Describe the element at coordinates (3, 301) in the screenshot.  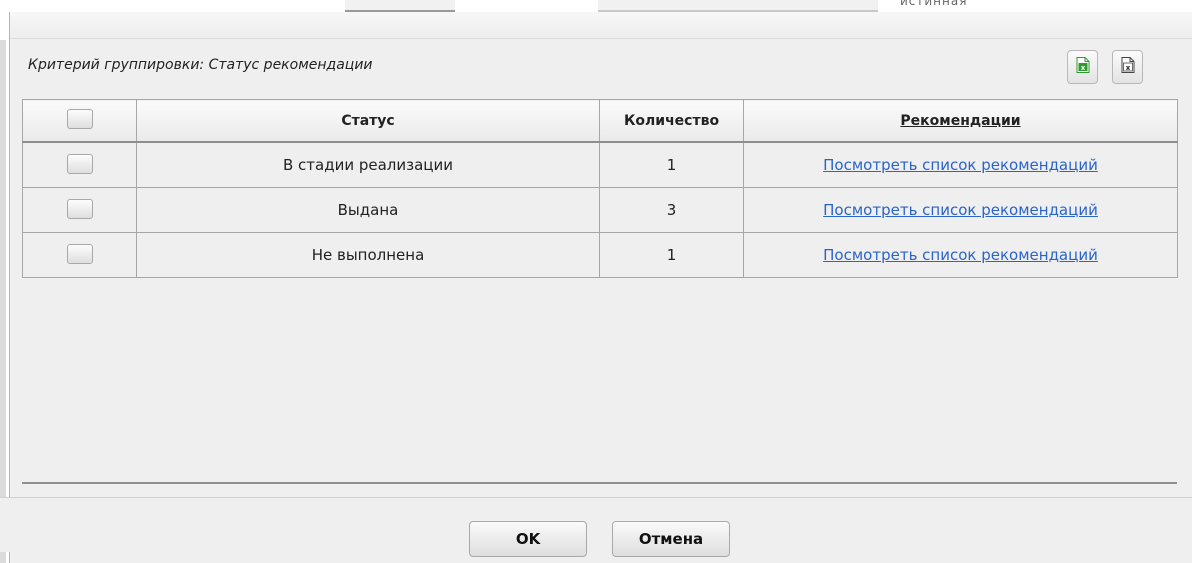
I see `background-left-edge` at that location.